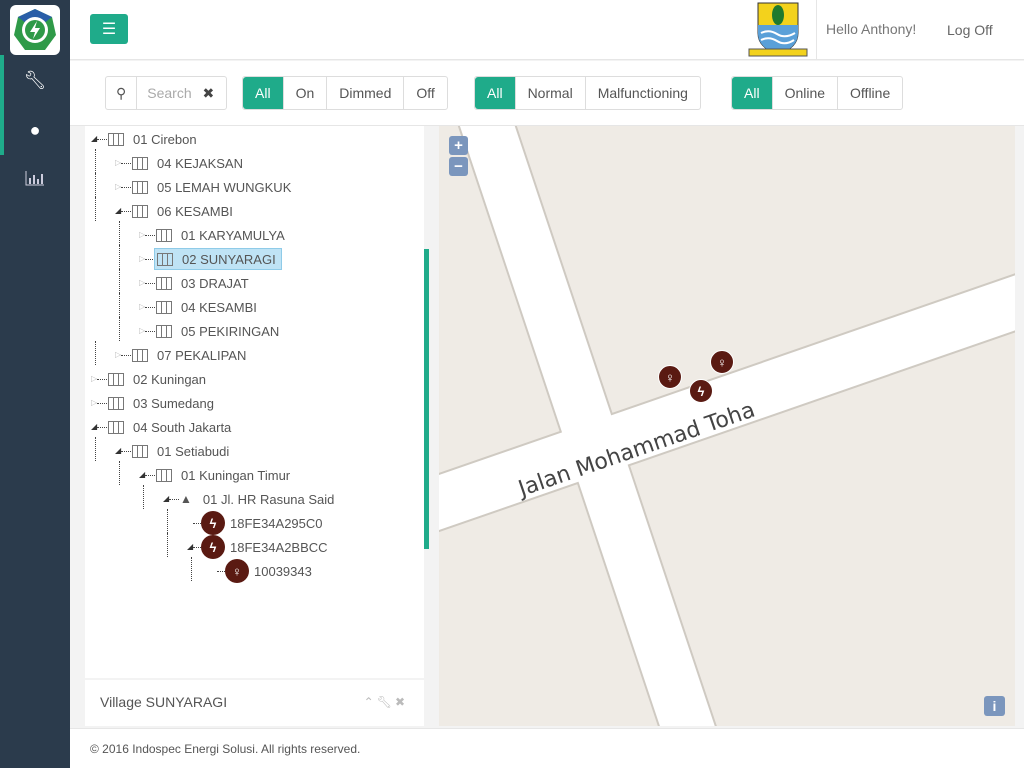  I want to click on connectivity-filter: All Online Offline, so click(817, 93).